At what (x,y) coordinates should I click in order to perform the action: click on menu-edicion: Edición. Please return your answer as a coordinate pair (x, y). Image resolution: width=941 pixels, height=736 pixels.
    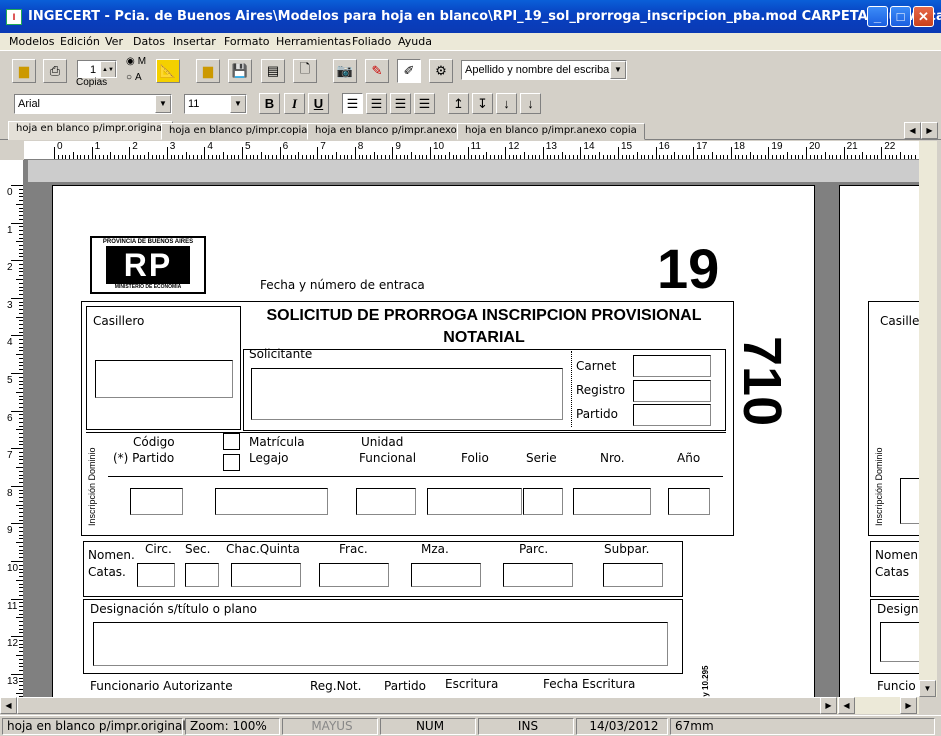
    Looking at the image, I should click on (80, 42).